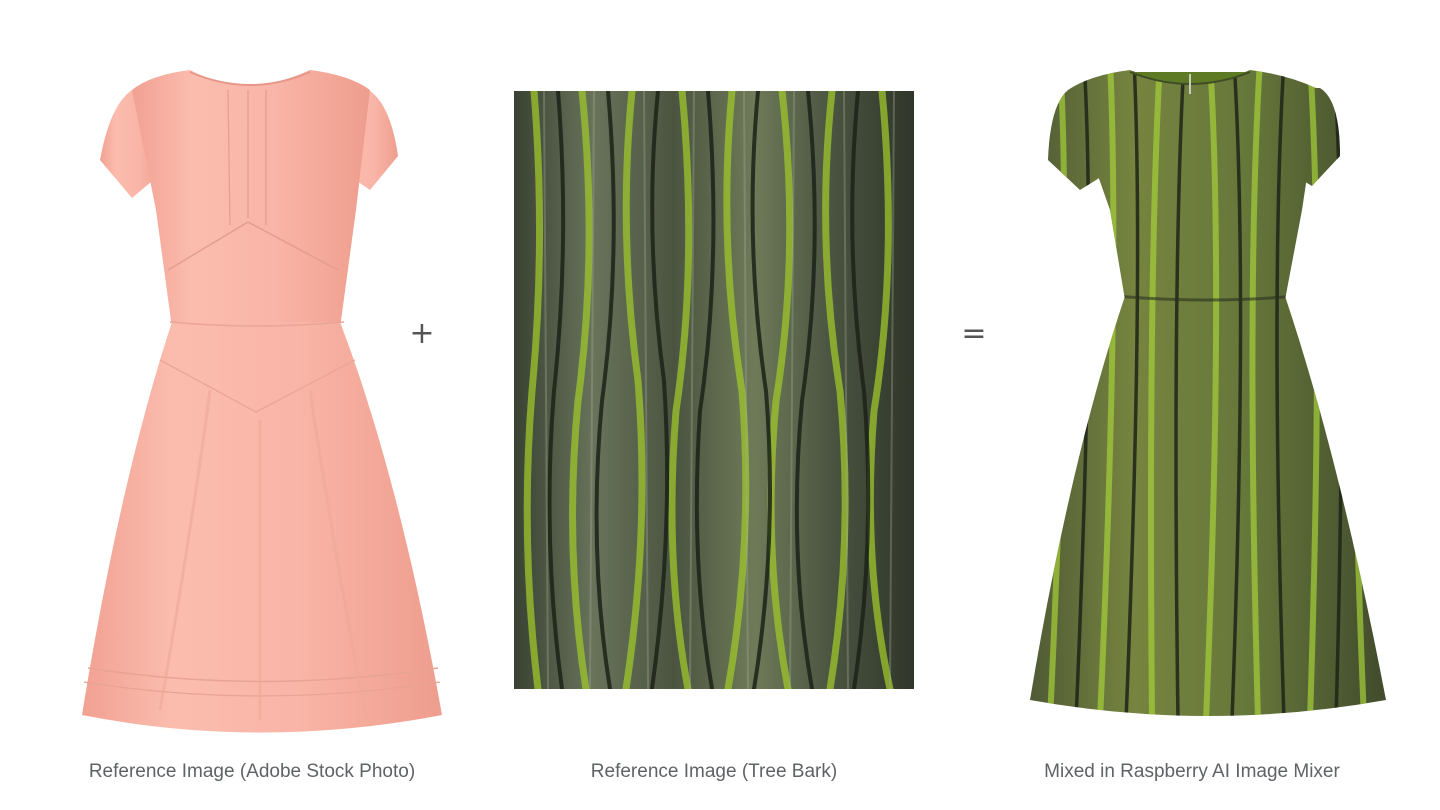 This screenshot has width=1440, height=810. I want to click on equals-operator: =, so click(974, 333).